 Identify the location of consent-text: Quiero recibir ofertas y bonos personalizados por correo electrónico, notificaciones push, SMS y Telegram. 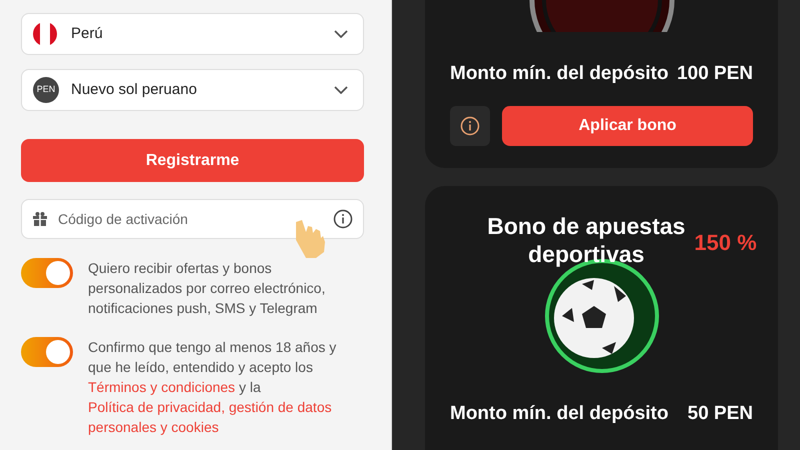
(207, 288).